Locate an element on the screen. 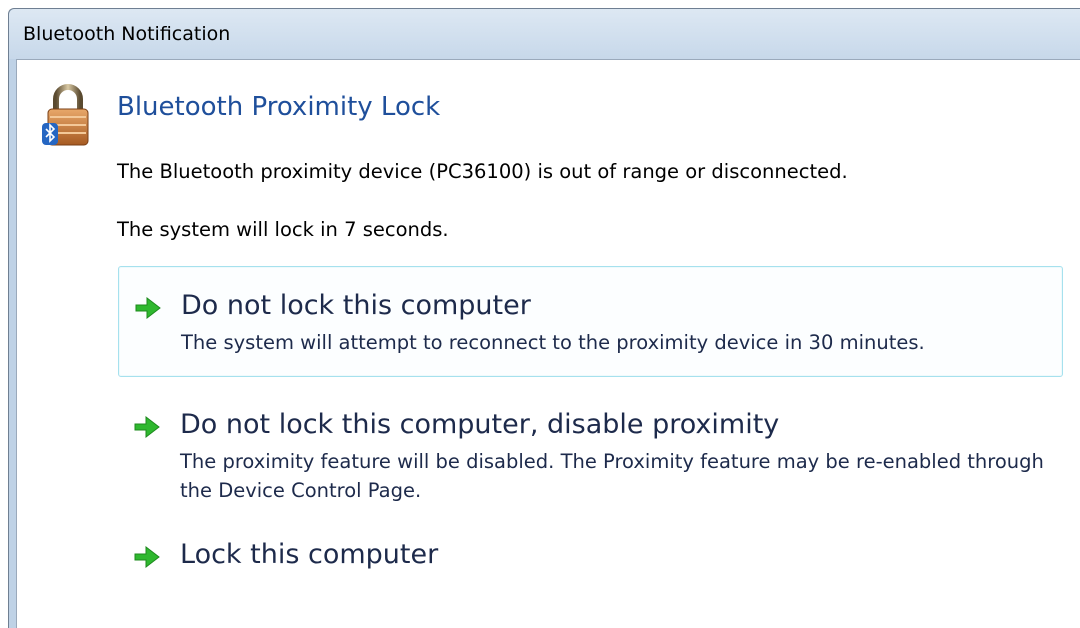  dialog-heading: Bluetooth Proximity Lock is located at coordinates (279, 107).